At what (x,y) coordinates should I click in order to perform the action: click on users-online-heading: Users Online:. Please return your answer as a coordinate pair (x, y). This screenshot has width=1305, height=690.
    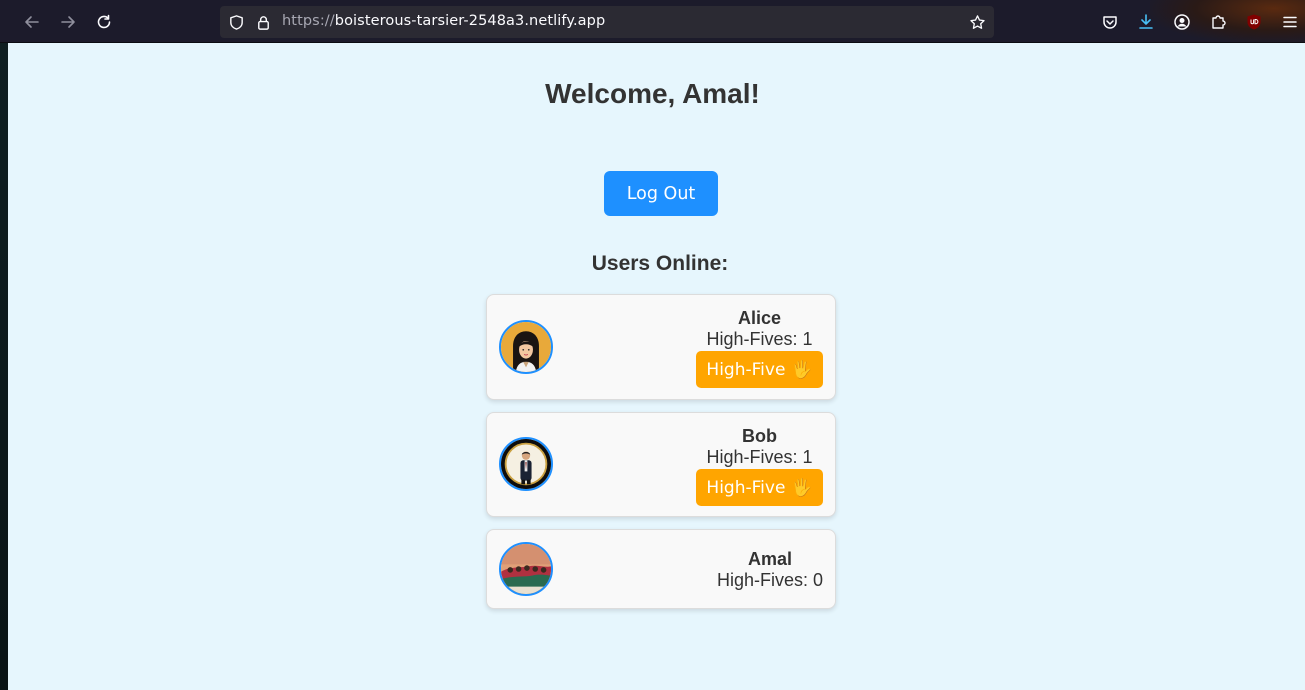
    Looking at the image, I should click on (660, 263).